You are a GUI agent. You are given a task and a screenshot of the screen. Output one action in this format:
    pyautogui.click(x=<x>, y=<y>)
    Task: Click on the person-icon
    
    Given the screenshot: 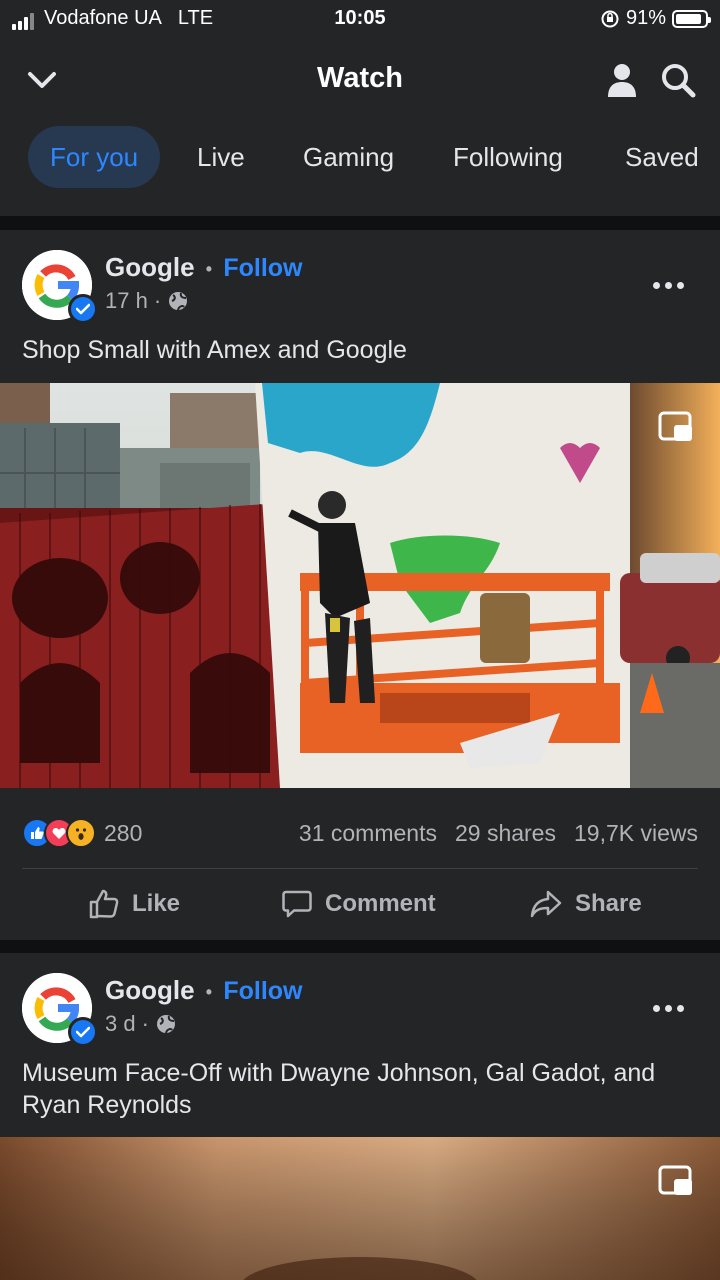 What is the action you would take?
    pyautogui.click(x=622, y=80)
    